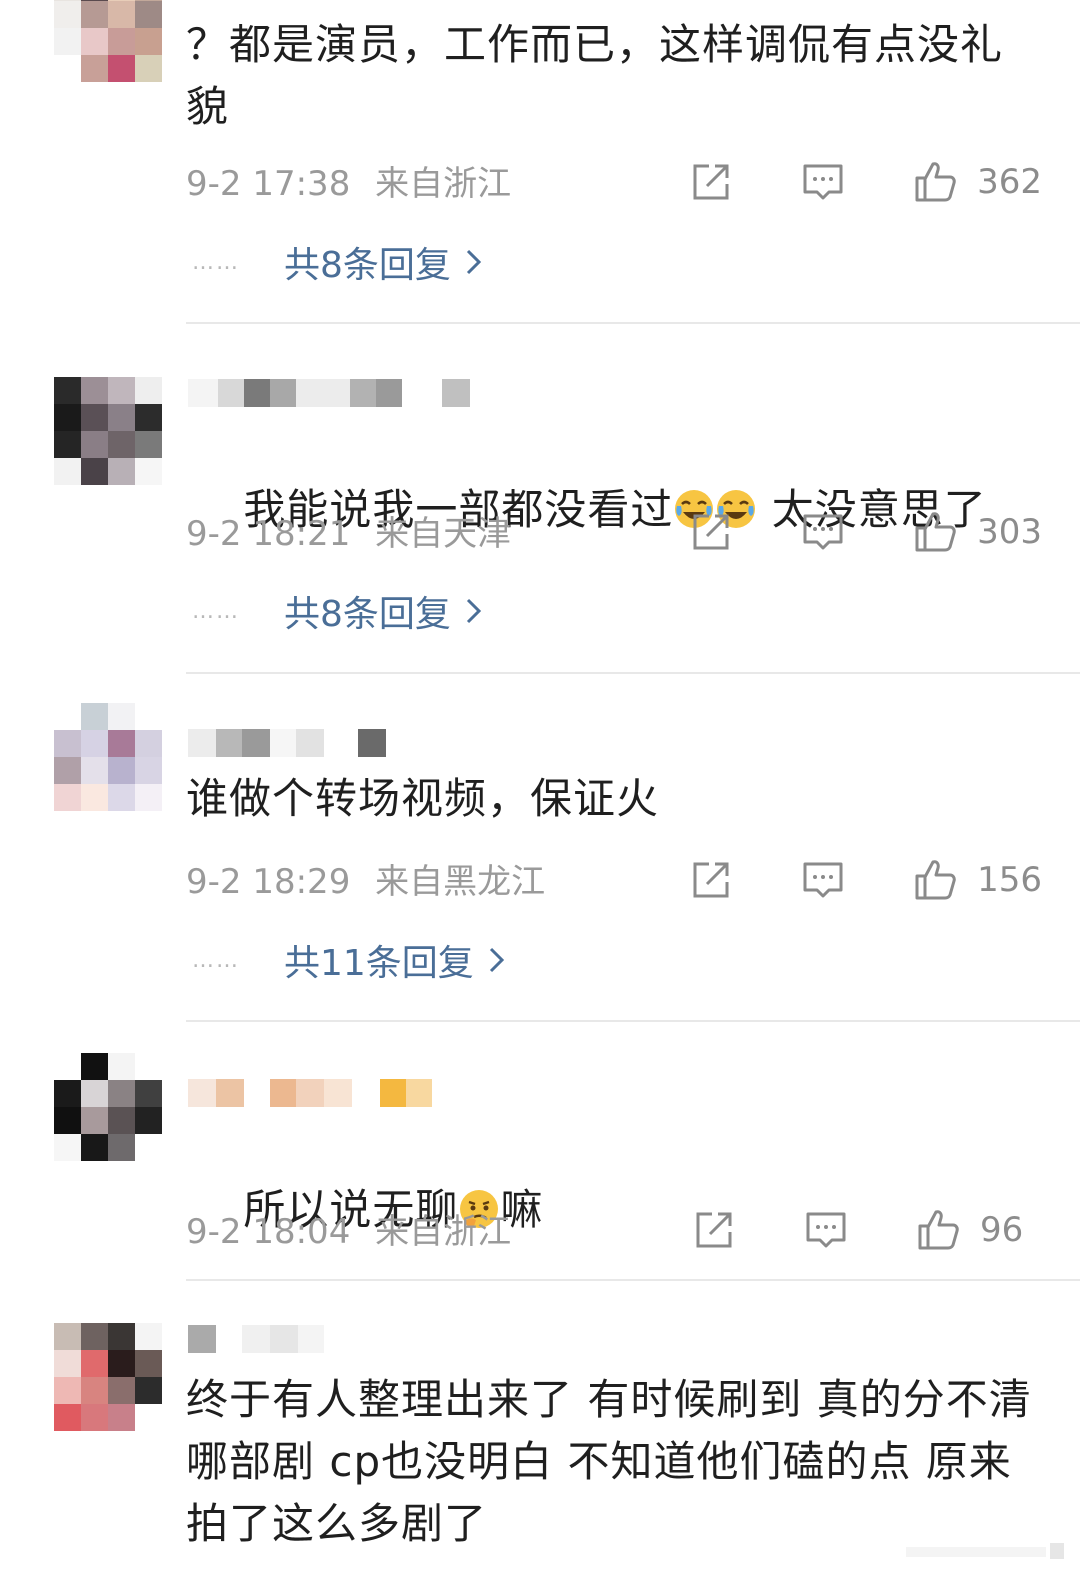 The height and width of the screenshot is (1569, 1080). What do you see at coordinates (268, 534) in the screenshot?
I see `comment-time: 9-2 18:21` at bounding box center [268, 534].